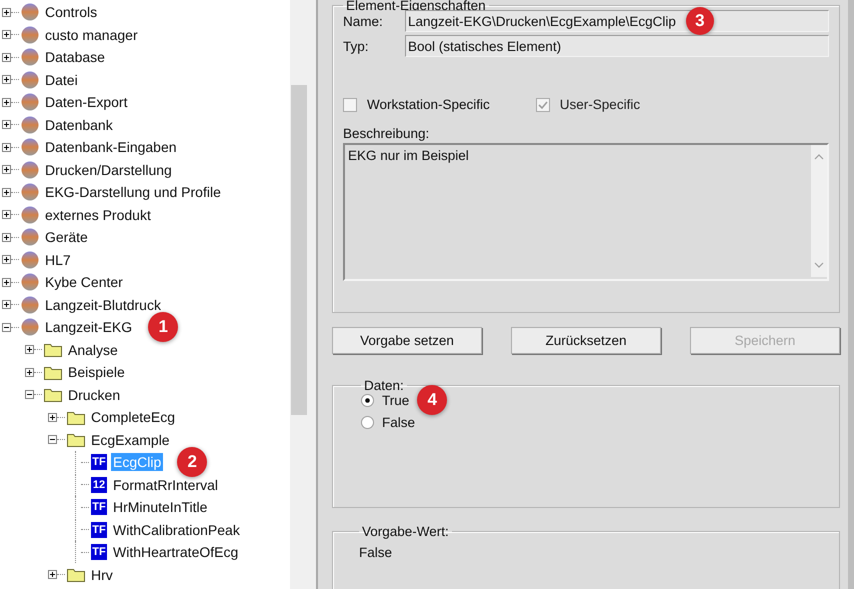 This screenshot has width=854, height=589. I want to click on text-field: Langzeit-EKG\Drucken\EcgExample\EcgClip 3, so click(617, 21).